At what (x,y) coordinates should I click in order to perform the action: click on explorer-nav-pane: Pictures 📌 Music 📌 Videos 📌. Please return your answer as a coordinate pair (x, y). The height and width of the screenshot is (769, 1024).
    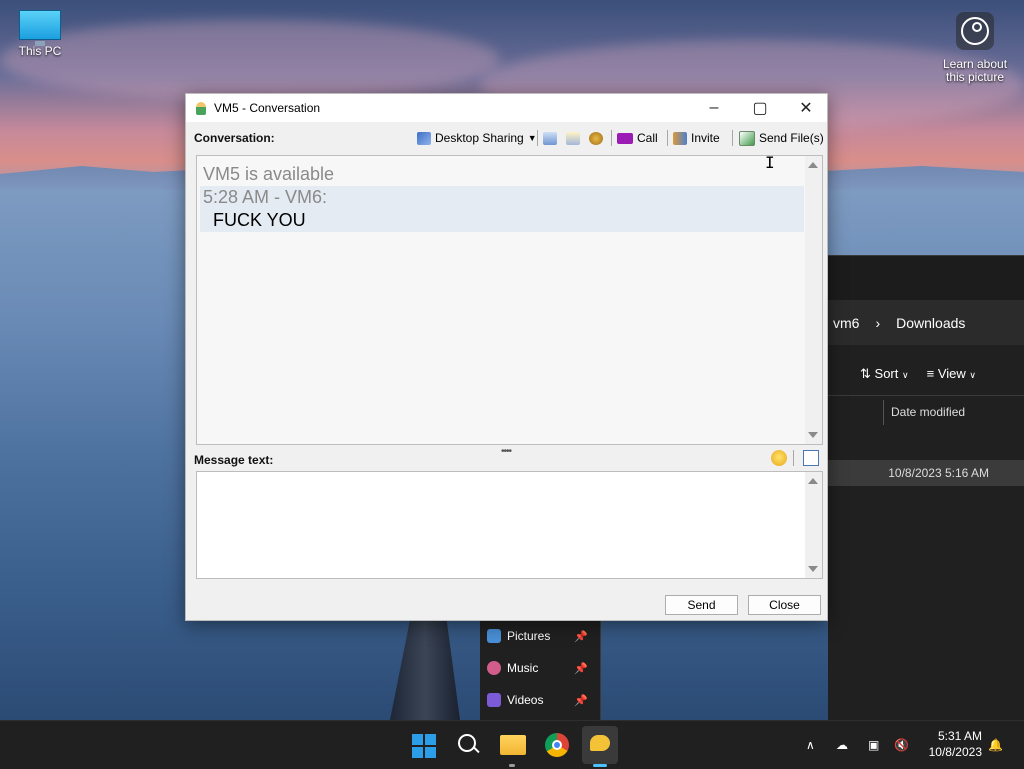
    Looking at the image, I should click on (540, 670).